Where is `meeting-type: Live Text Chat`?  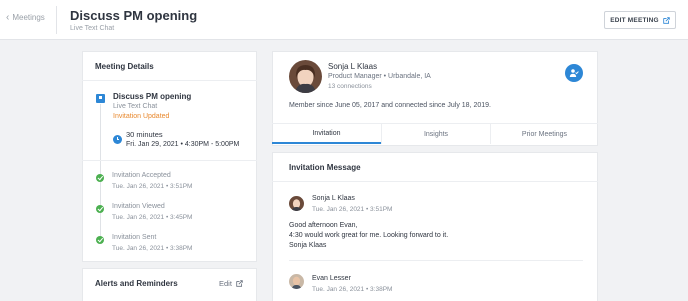 meeting-type: Live Text Chat is located at coordinates (135, 106).